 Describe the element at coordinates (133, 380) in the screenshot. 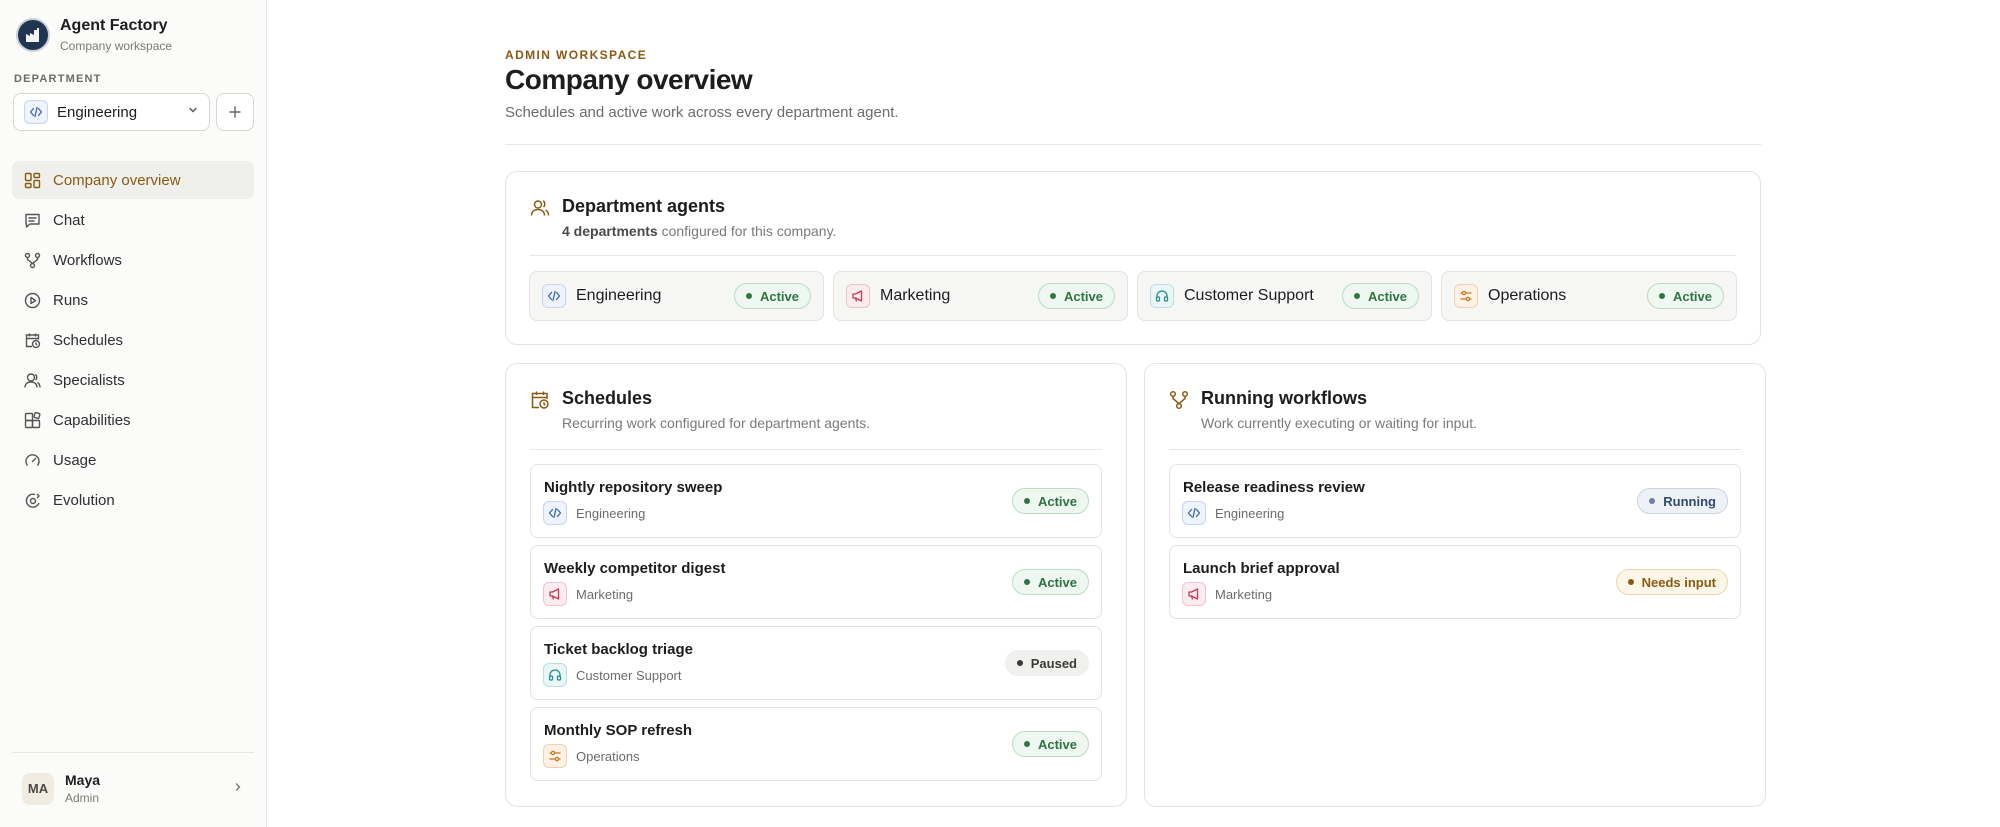

I see `sidebar-item-specialists: Specialists` at that location.